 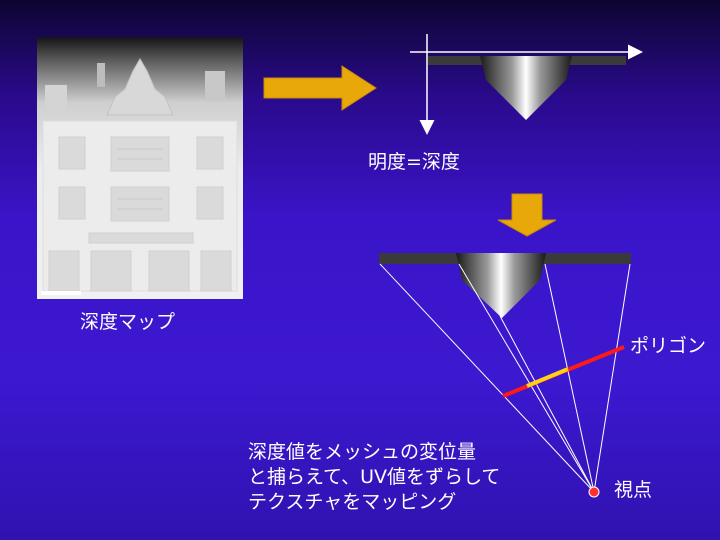 I want to click on explanation-text: 深度値をメッシュの変位量 と捕らえて、UV値をずらして テクスチャをマッピング, so click(x=374, y=477).